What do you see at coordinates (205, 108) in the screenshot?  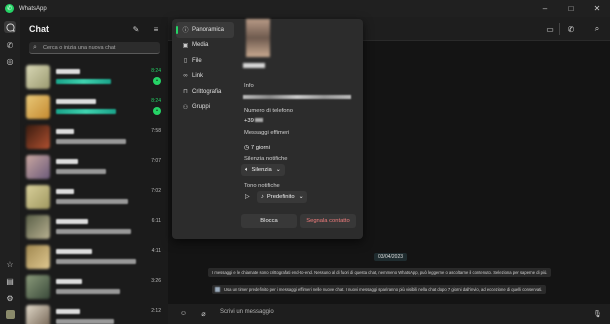 I see `tab-groups: ⚇ Gruppi` at bounding box center [205, 108].